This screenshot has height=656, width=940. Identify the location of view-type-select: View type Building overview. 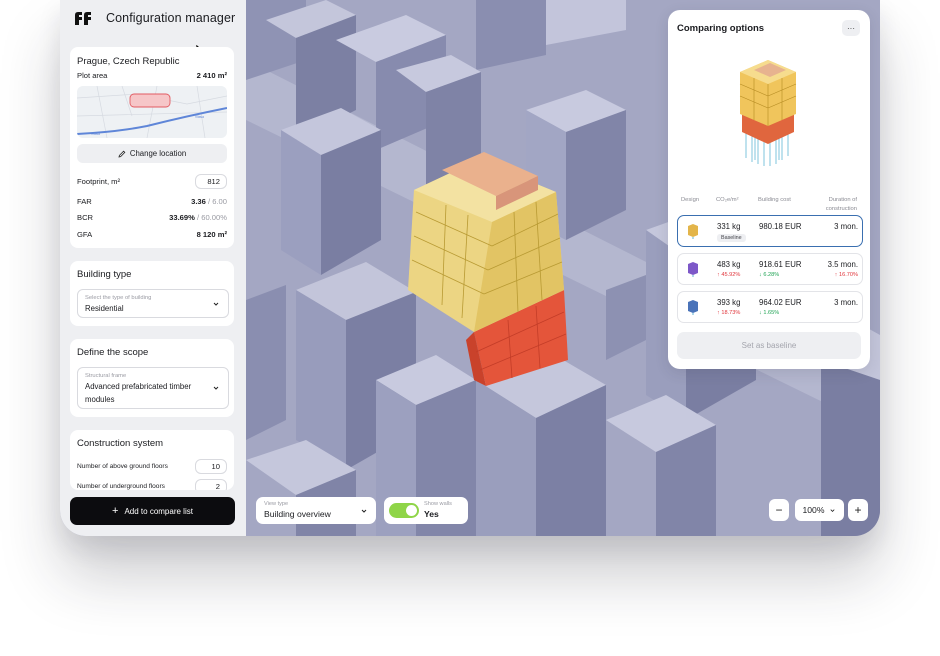
(316, 510).